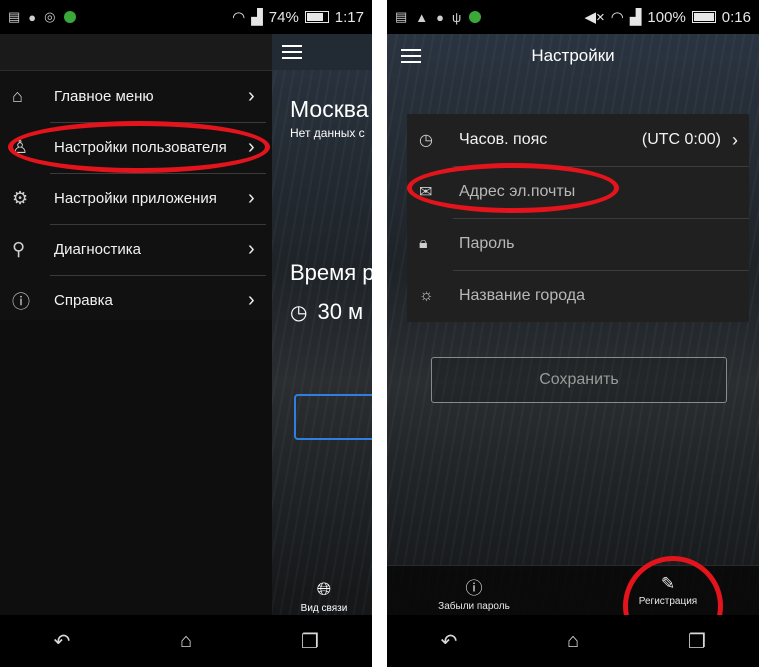 The height and width of the screenshot is (667, 759). Describe the element at coordinates (513, 188) in the screenshot. I see `highlight-email` at that location.